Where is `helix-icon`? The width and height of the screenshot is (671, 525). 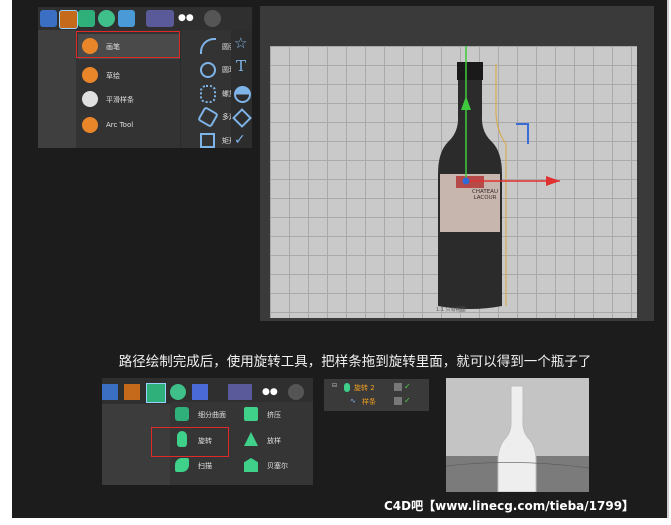 helix-icon is located at coordinates (208, 94).